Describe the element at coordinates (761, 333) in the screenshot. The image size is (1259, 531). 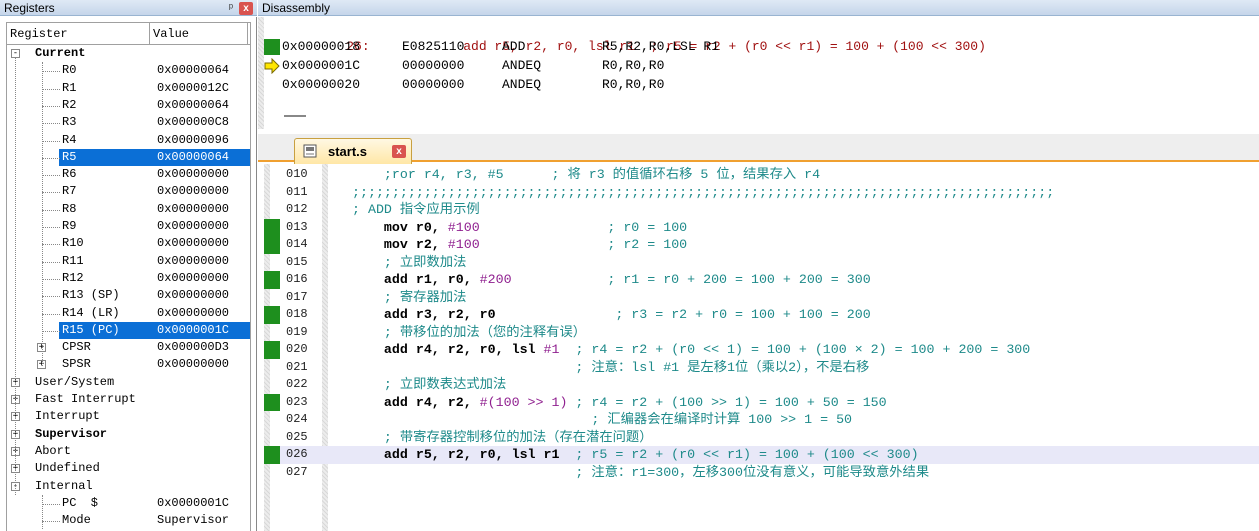
I see `source-line: 019 ; 带移位的加法（您的注释有误）` at that location.